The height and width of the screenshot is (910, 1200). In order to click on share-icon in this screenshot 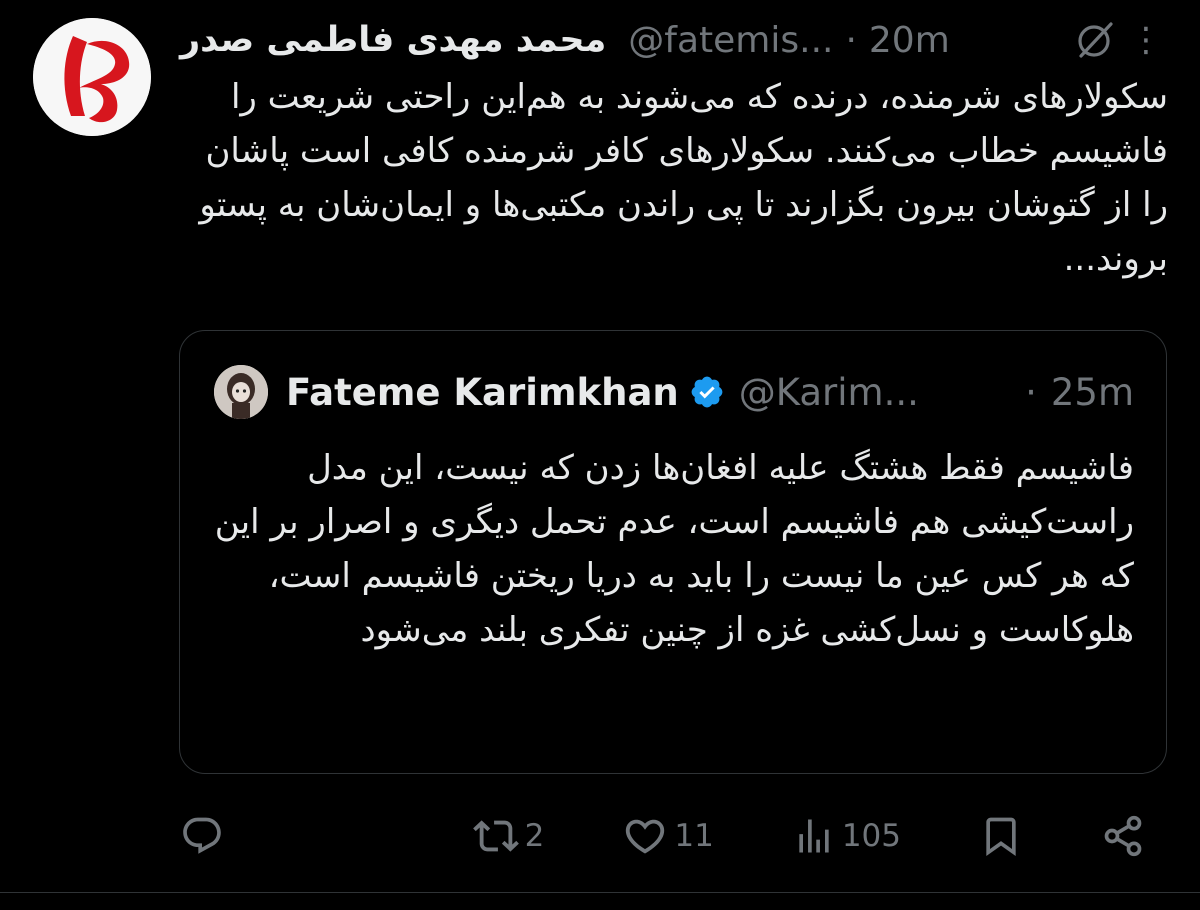, I will do `click(1123, 836)`.